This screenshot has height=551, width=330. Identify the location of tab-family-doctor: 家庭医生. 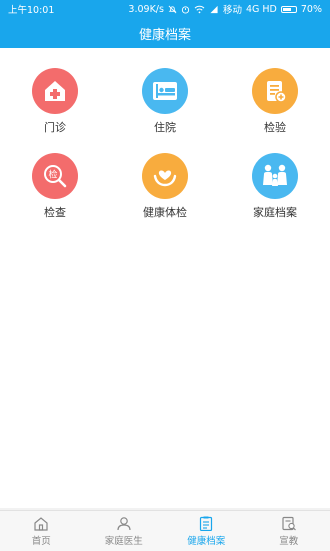
(124, 531).